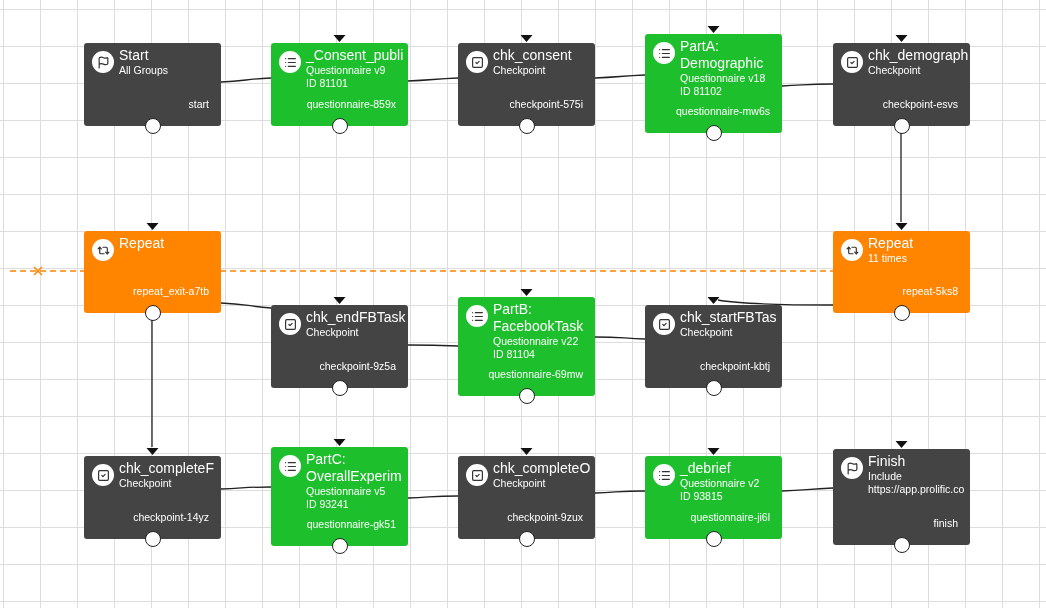 The image size is (1046, 608). Describe the element at coordinates (358, 366) in the screenshot. I see `node-id: checkpoint-9z5a` at that location.